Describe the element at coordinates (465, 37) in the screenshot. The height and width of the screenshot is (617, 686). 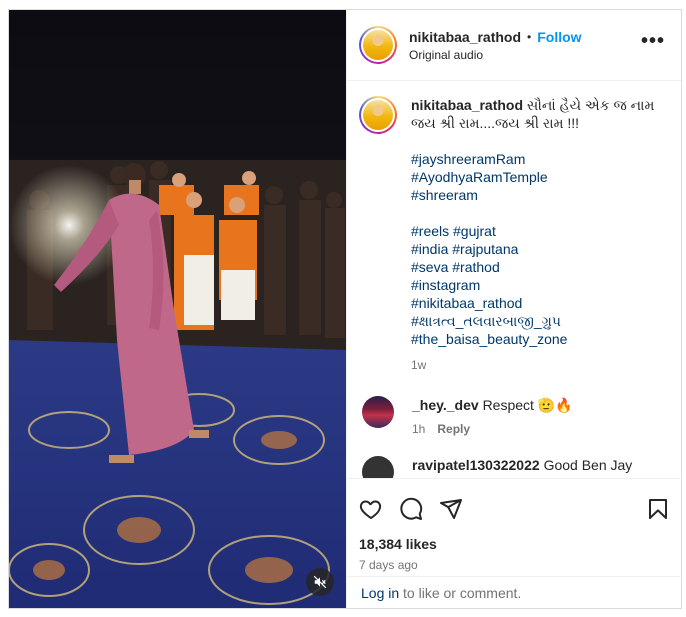
I see `author-username: nikitabaa_rathod` at that location.